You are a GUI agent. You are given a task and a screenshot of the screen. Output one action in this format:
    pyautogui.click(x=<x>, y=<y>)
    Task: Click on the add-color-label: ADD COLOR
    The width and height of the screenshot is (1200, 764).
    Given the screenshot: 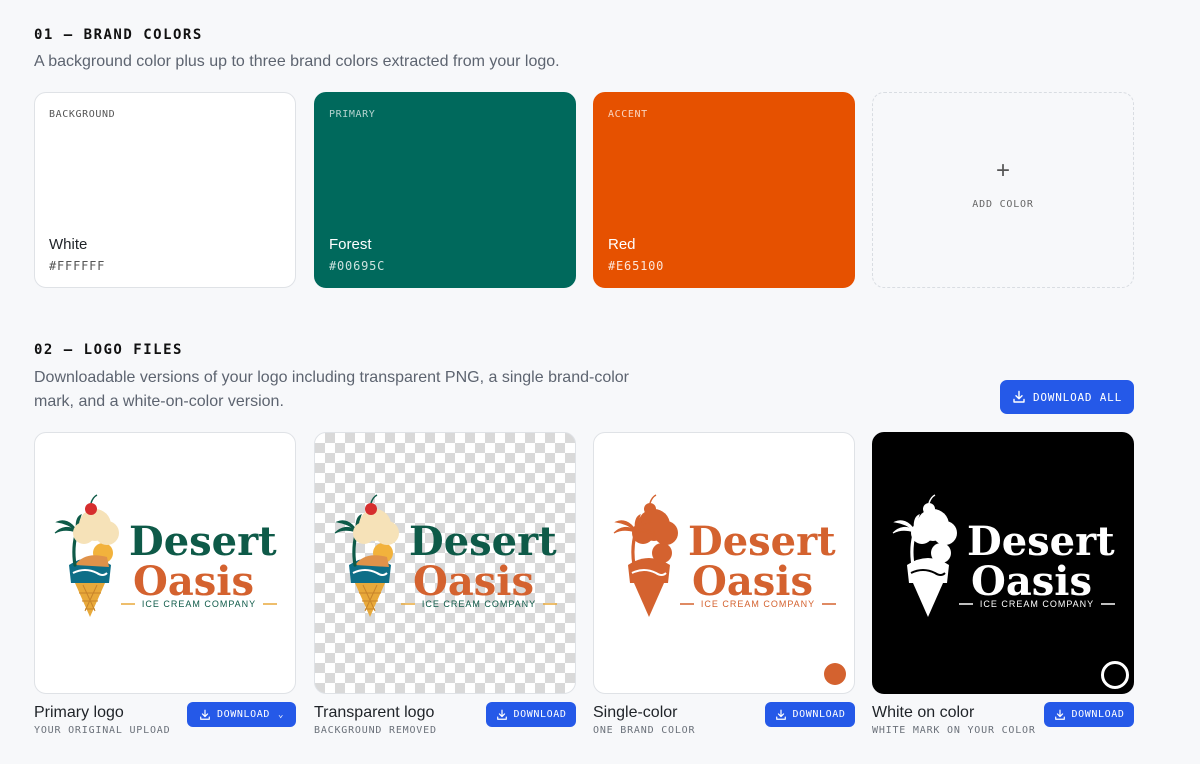 What is the action you would take?
    pyautogui.click(x=1003, y=204)
    